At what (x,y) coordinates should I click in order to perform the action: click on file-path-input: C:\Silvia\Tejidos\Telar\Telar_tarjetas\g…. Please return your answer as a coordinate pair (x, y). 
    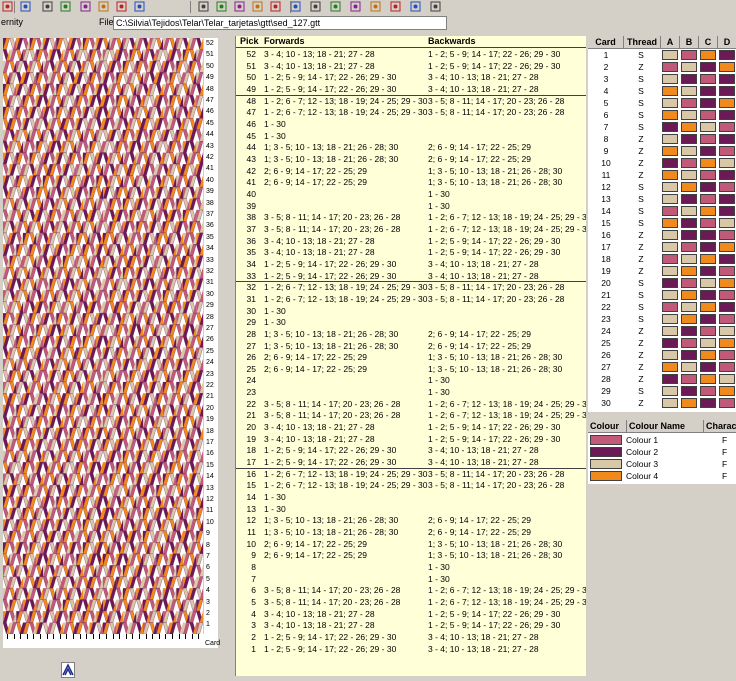
    Looking at the image, I should click on (280, 23).